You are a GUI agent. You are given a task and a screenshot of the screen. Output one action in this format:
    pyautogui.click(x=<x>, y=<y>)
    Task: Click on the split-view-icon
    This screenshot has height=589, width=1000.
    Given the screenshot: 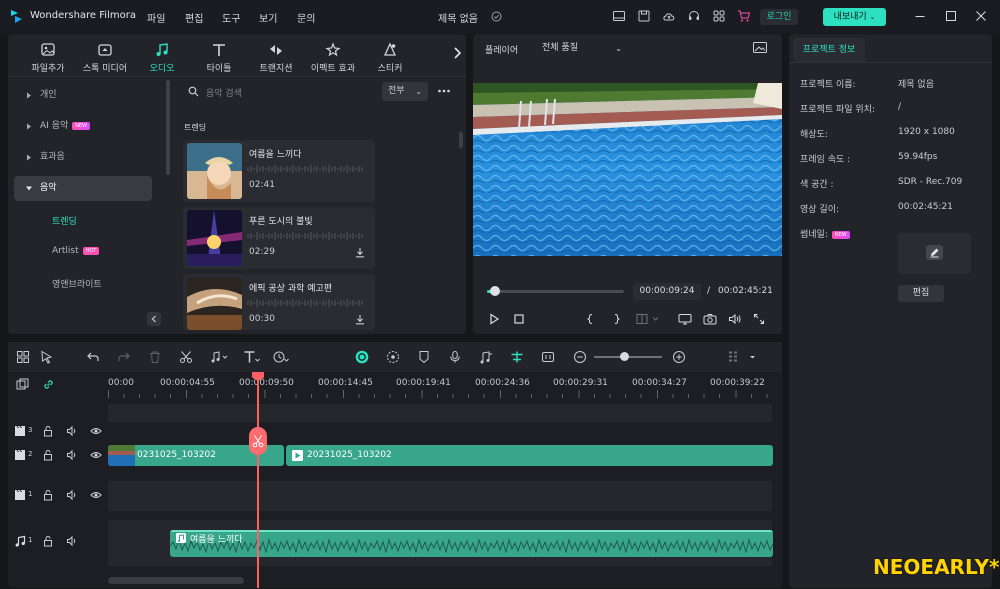 What is the action you would take?
    pyautogui.click(x=649, y=319)
    